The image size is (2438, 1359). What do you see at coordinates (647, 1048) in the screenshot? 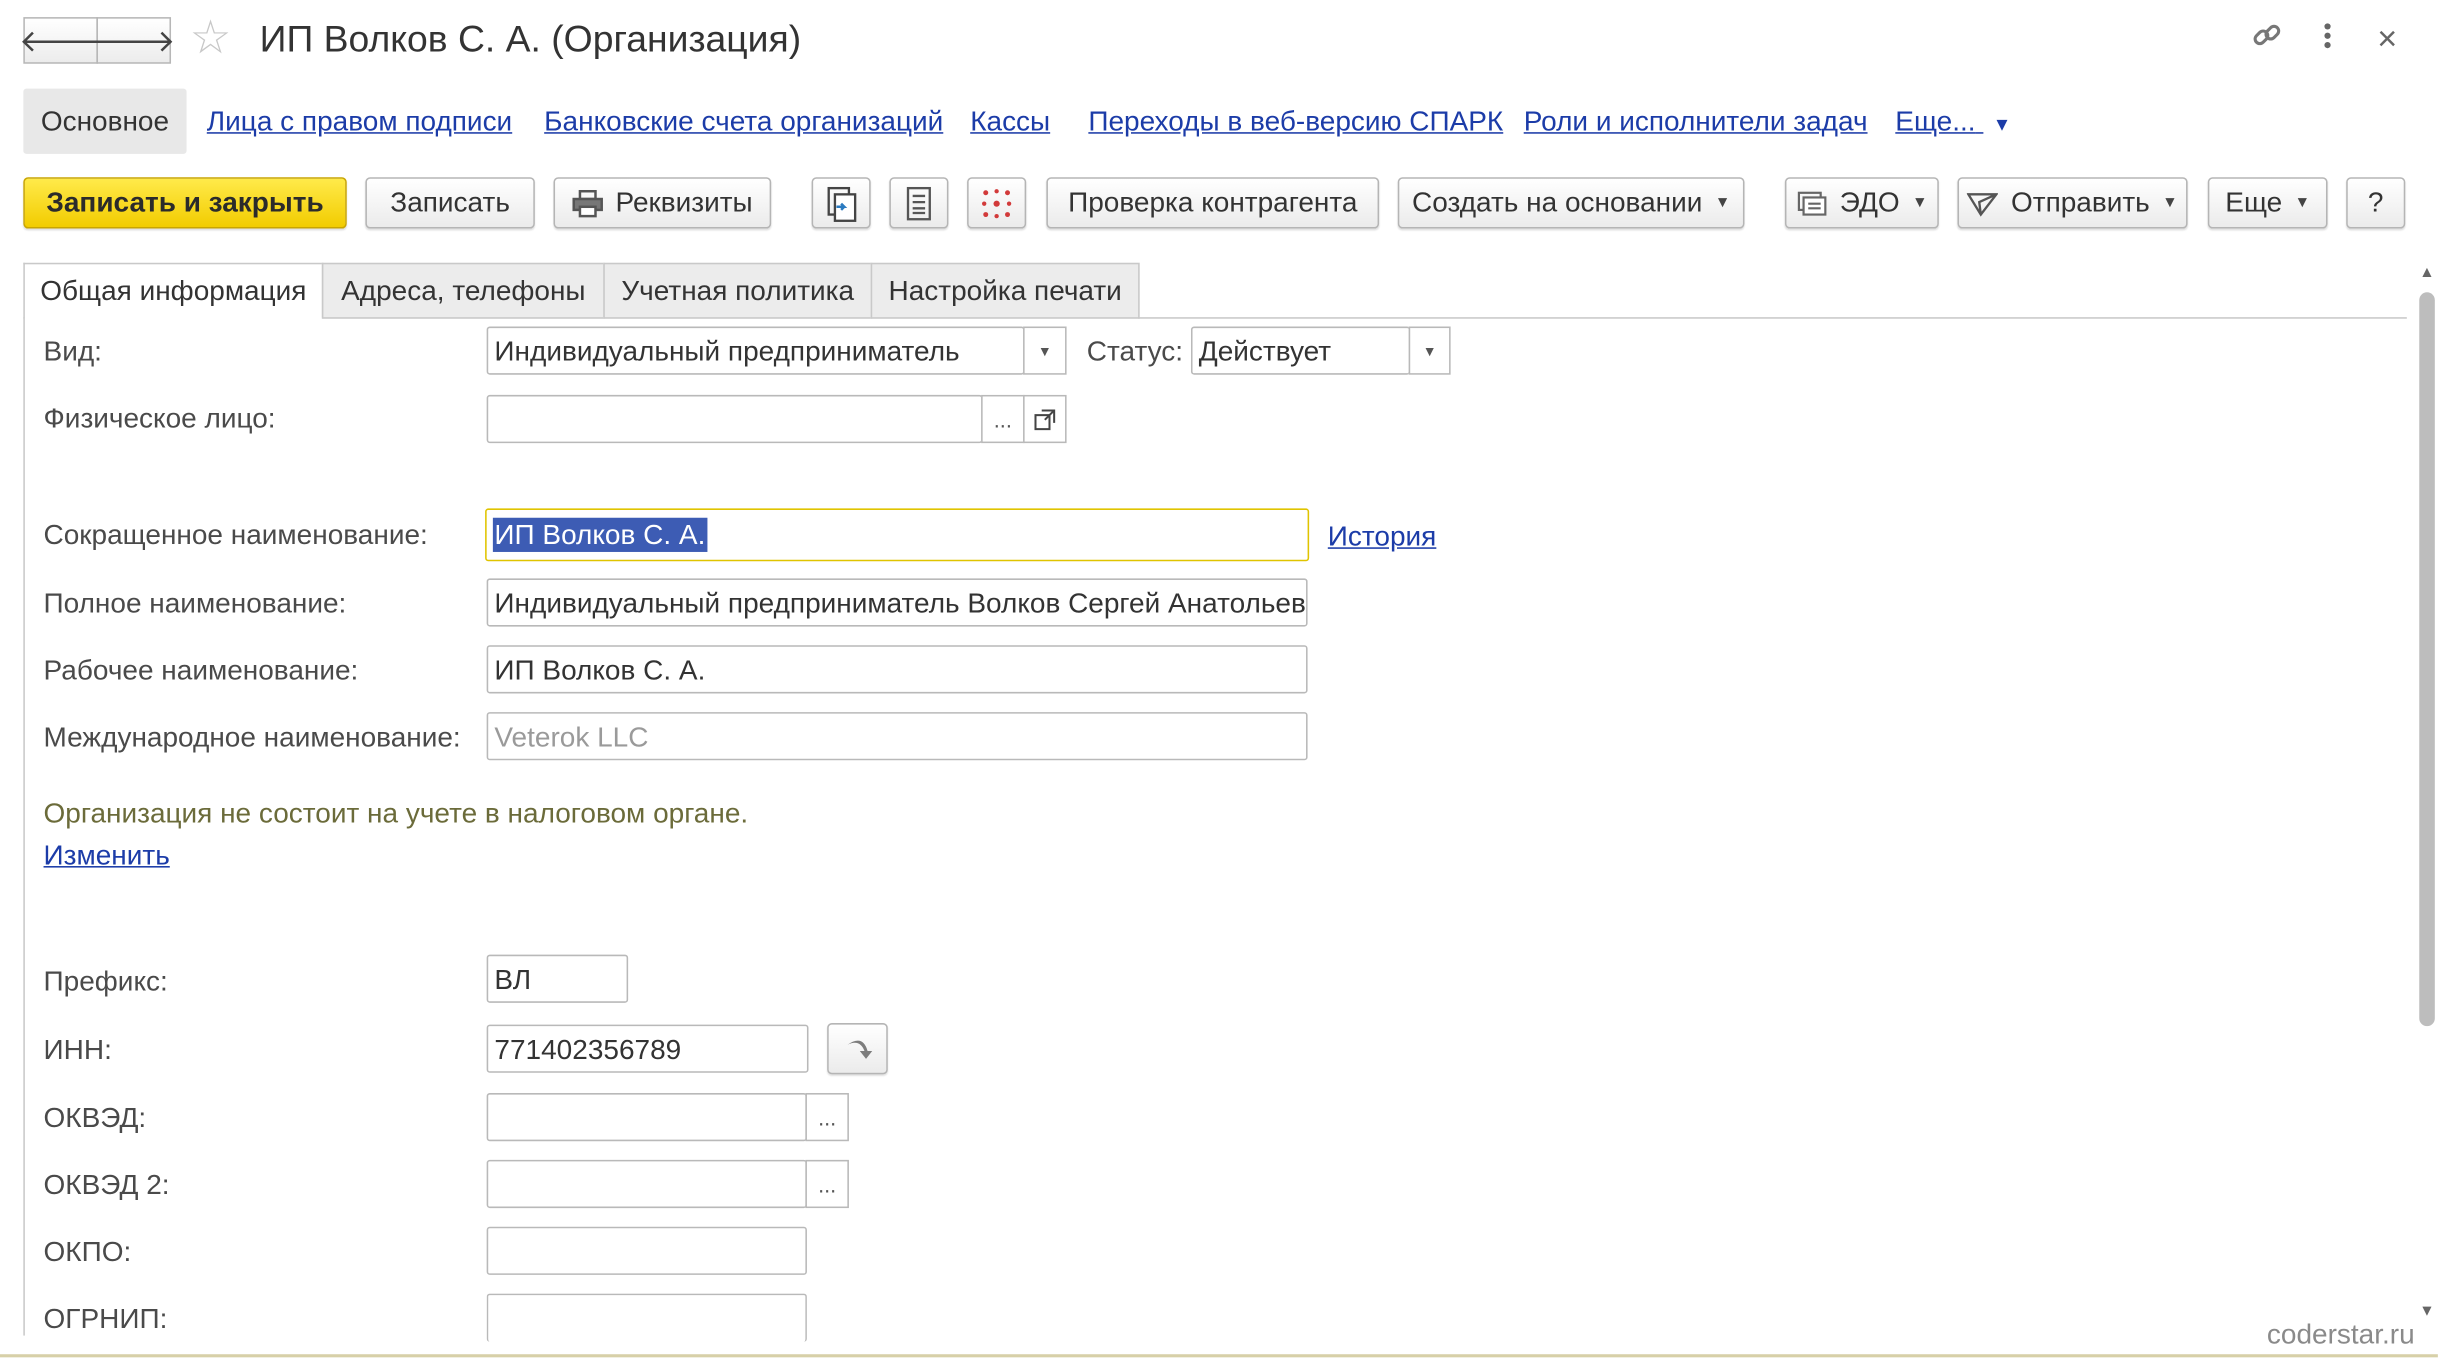
I see `inn-field: 771402356789` at bounding box center [647, 1048].